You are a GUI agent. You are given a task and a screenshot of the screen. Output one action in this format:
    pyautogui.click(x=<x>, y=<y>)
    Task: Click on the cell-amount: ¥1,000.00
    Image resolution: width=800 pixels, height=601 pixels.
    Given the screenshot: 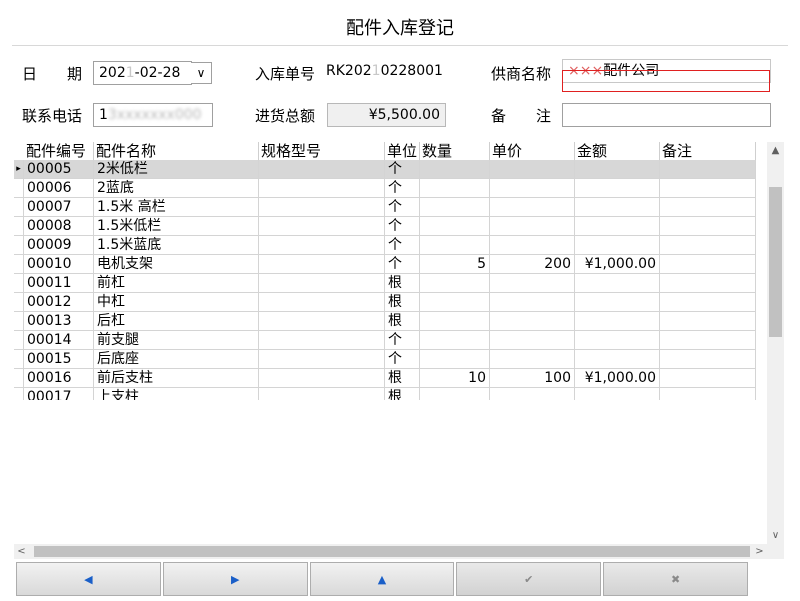 What is the action you would take?
    pyautogui.click(x=617, y=264)
    